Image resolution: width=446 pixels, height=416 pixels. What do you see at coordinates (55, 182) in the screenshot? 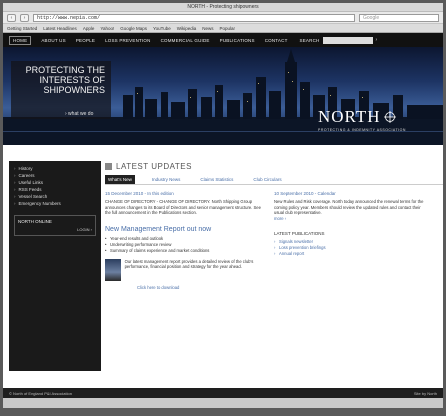
I see `sidebar-item-useful-links: Useful Links` at bounding box center [55, 182].